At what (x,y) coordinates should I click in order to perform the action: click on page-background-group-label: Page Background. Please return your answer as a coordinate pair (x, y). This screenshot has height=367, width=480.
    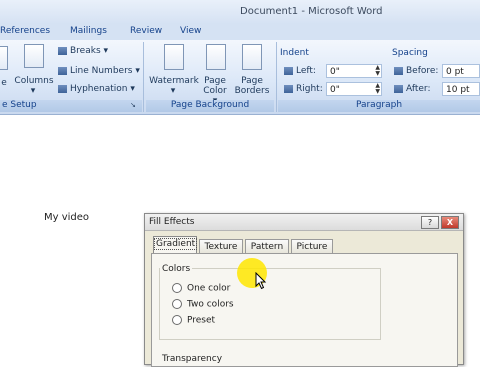
    Looking at the image, I should click on (210, 106).